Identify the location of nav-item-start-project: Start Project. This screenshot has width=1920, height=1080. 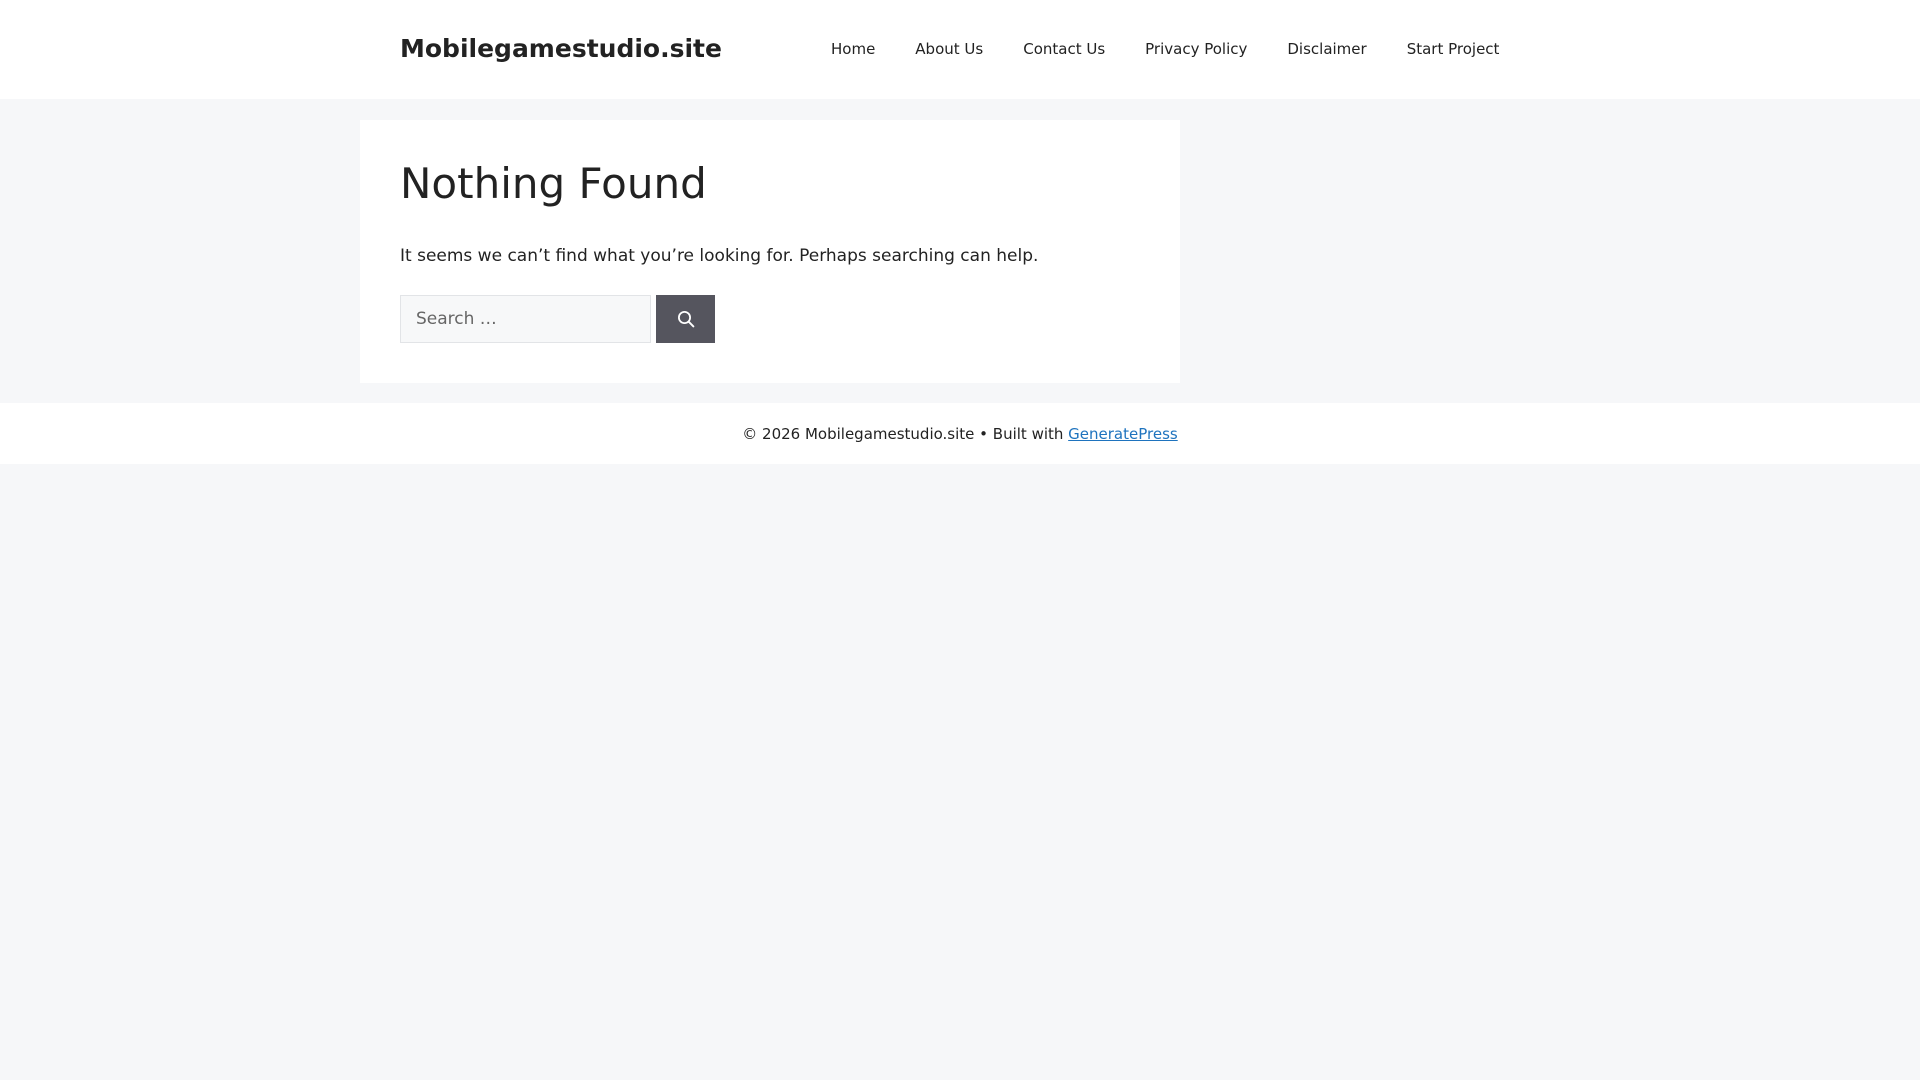
(1453, 49).